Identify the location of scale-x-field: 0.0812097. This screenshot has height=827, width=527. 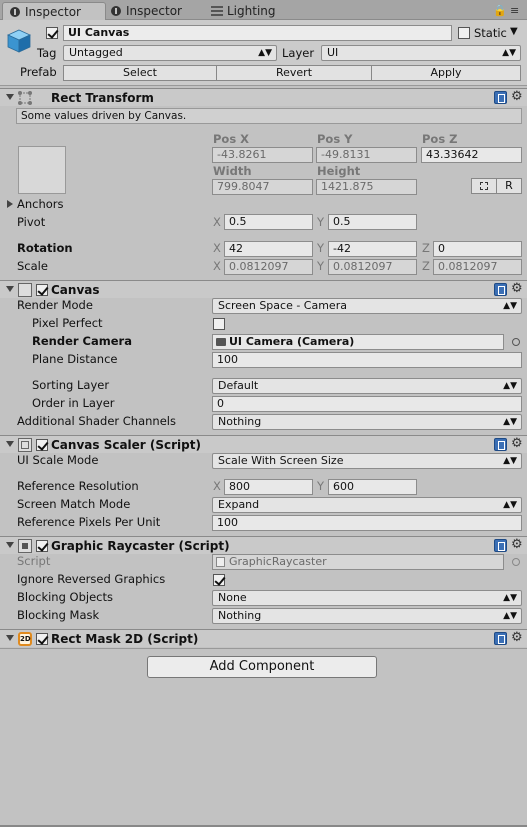
(268, 267).